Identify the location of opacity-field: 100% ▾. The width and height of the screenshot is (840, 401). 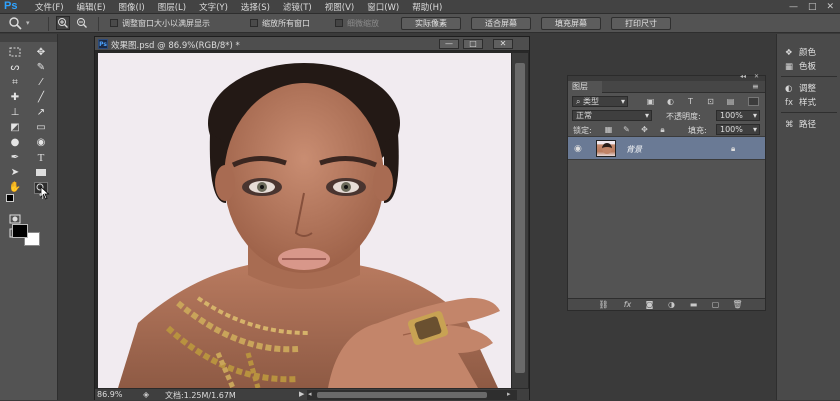
(738, 115).